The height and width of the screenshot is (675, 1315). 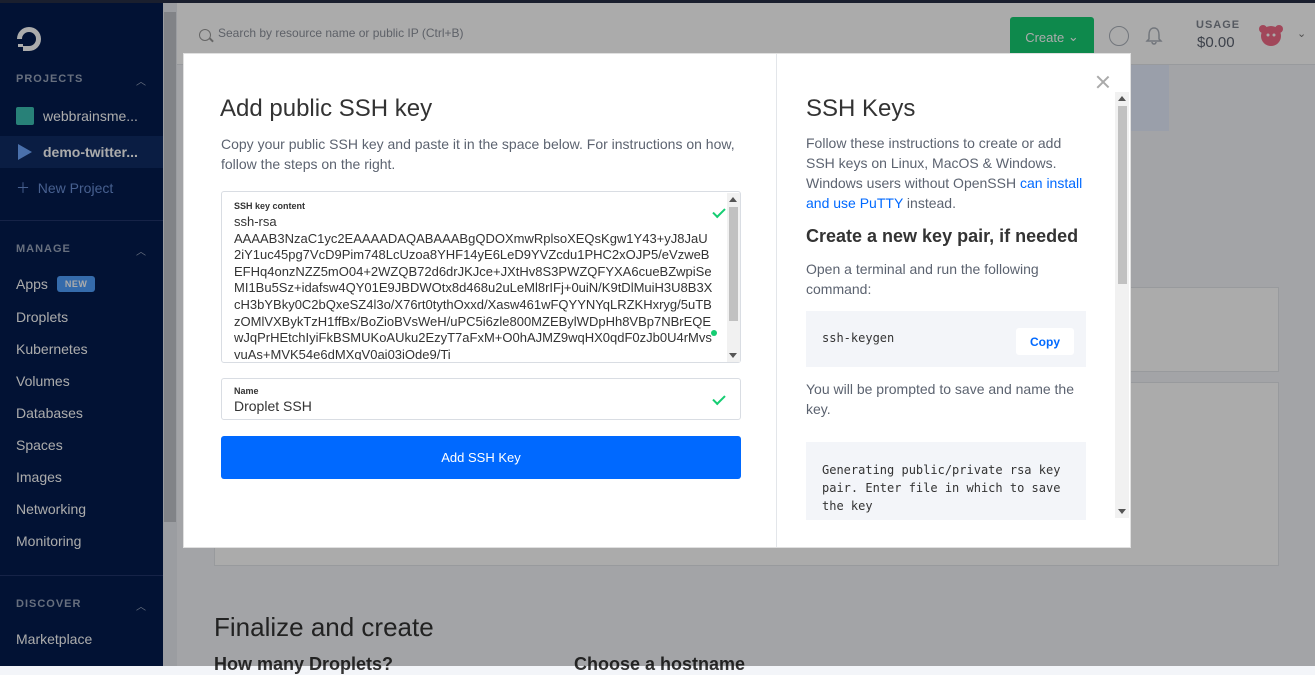 What do you see at coordinates (481, 457) in the screenshot?
I see `add-ssh-key-button: Add SSH Key` at bounding box center [481, 457].